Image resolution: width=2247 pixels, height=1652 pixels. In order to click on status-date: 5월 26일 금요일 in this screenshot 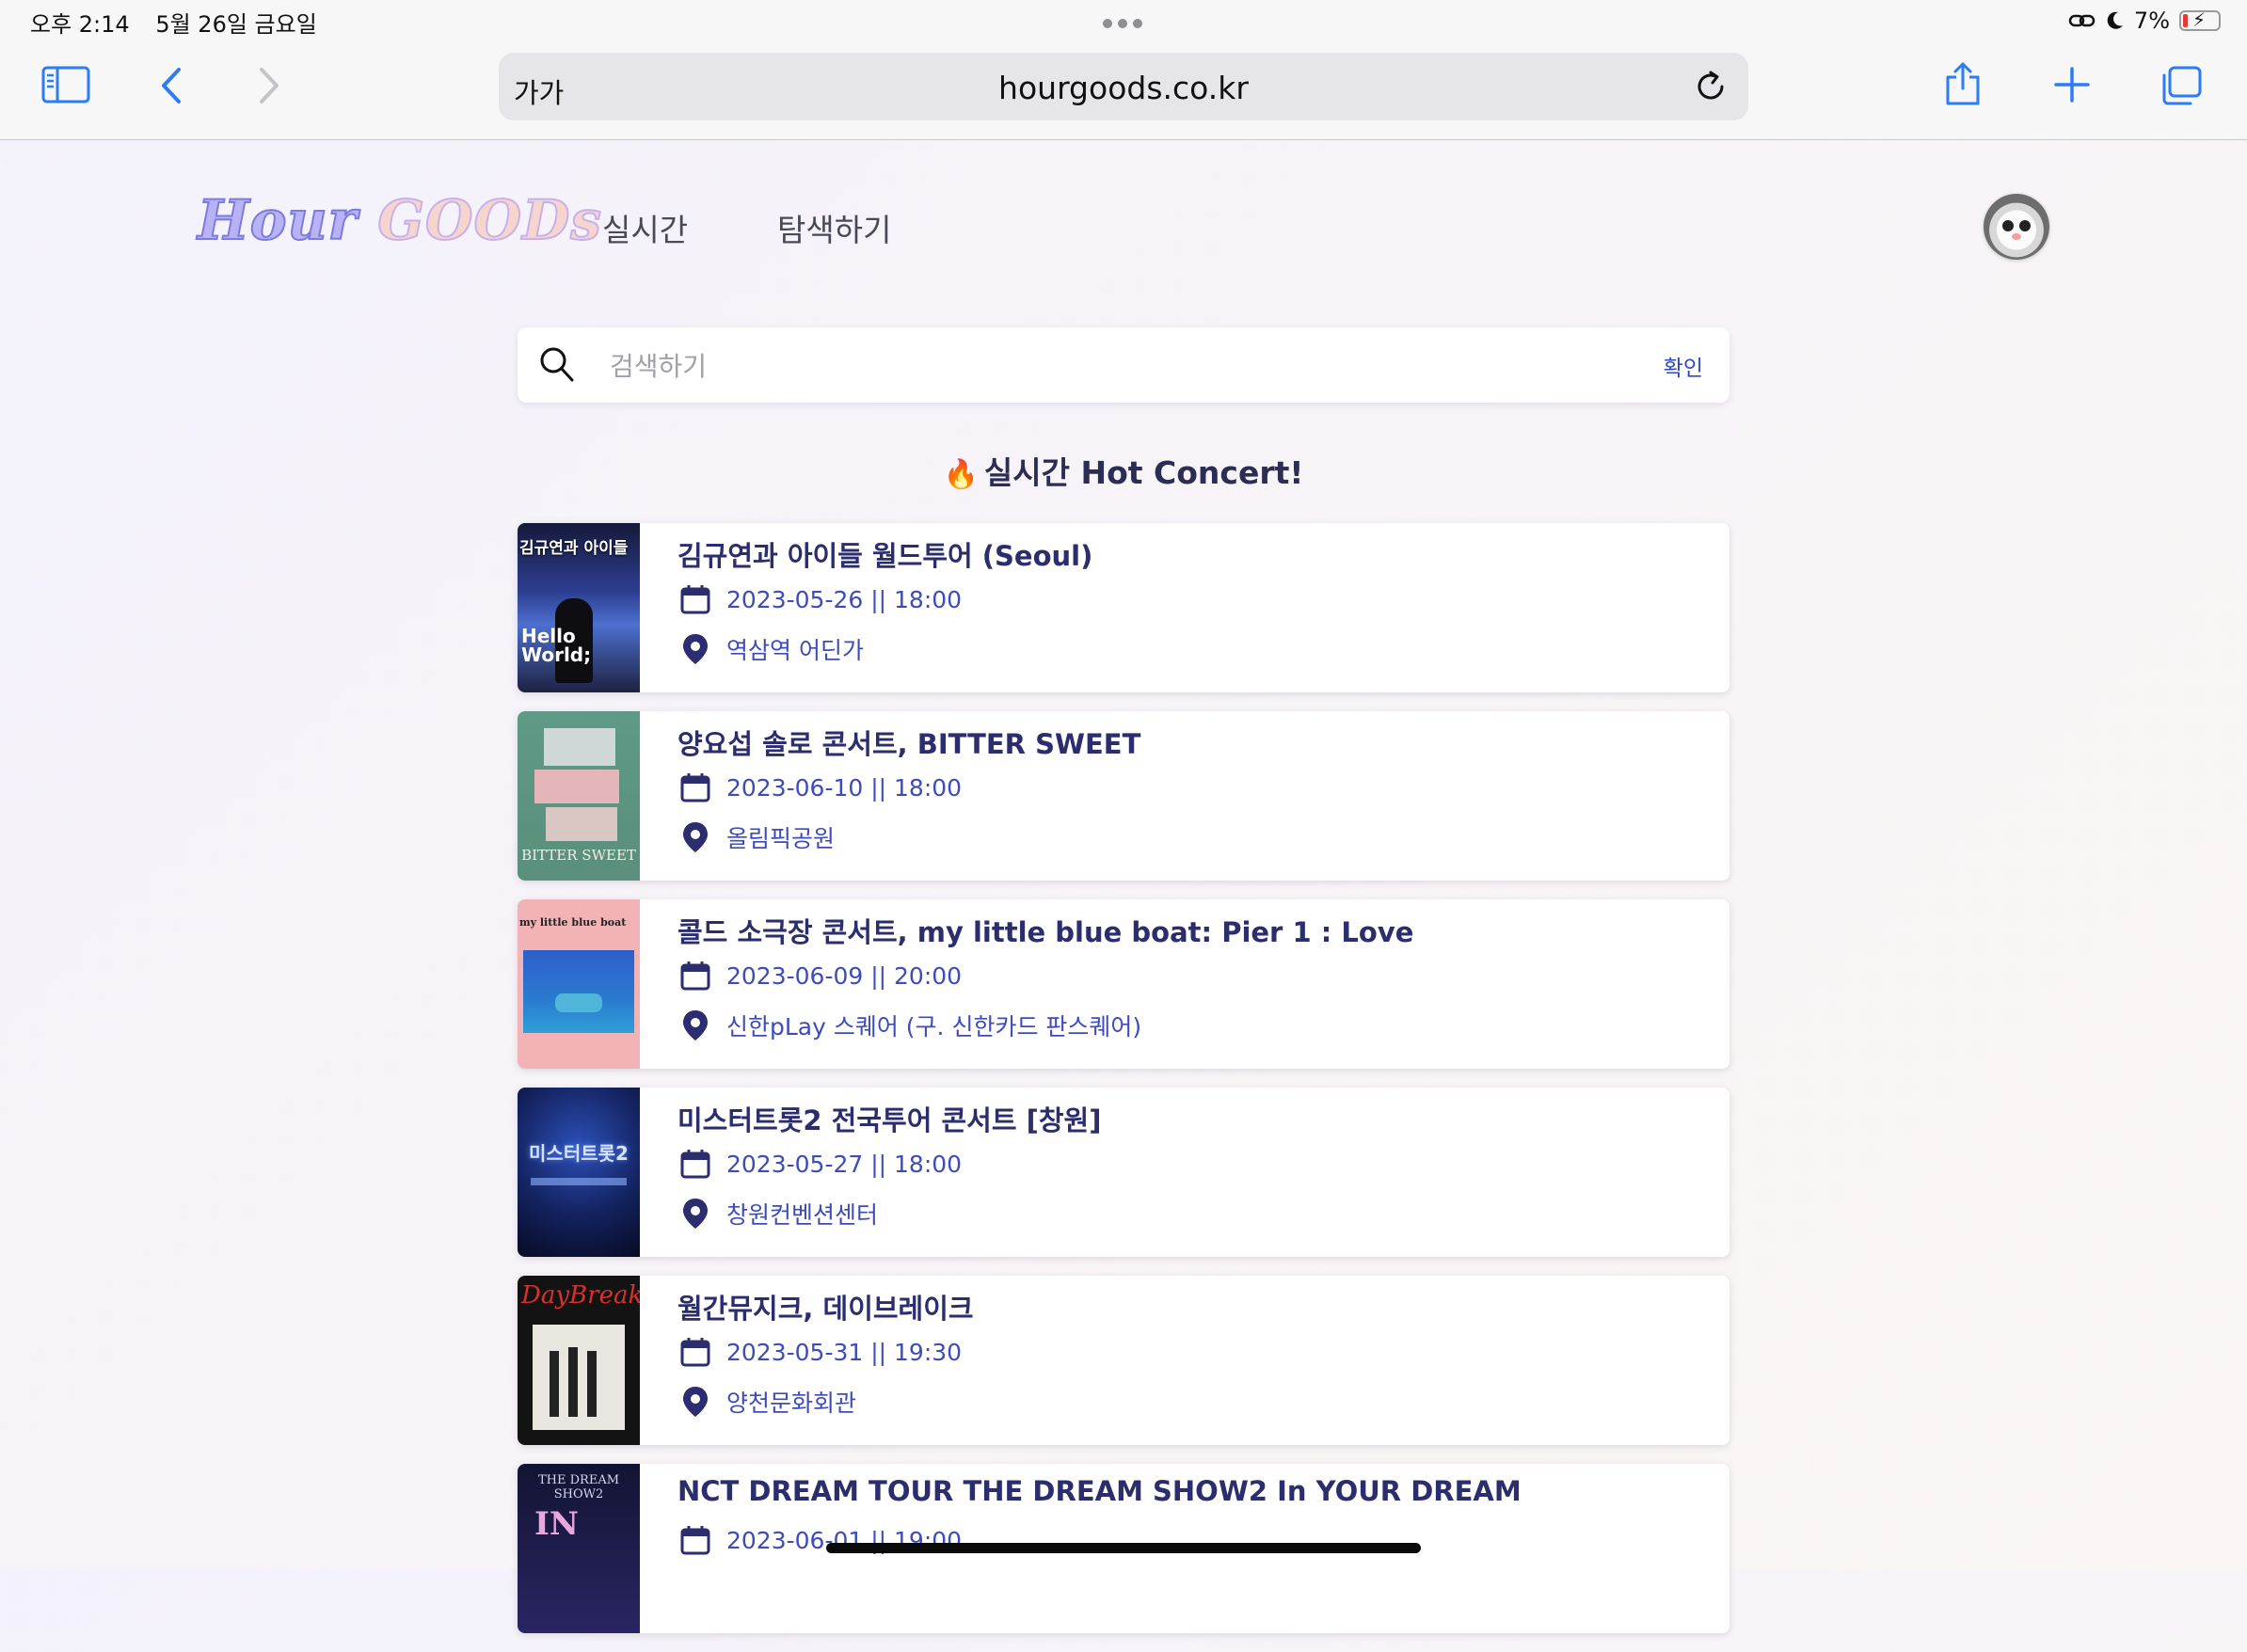, I will do `click(236, 24)`.